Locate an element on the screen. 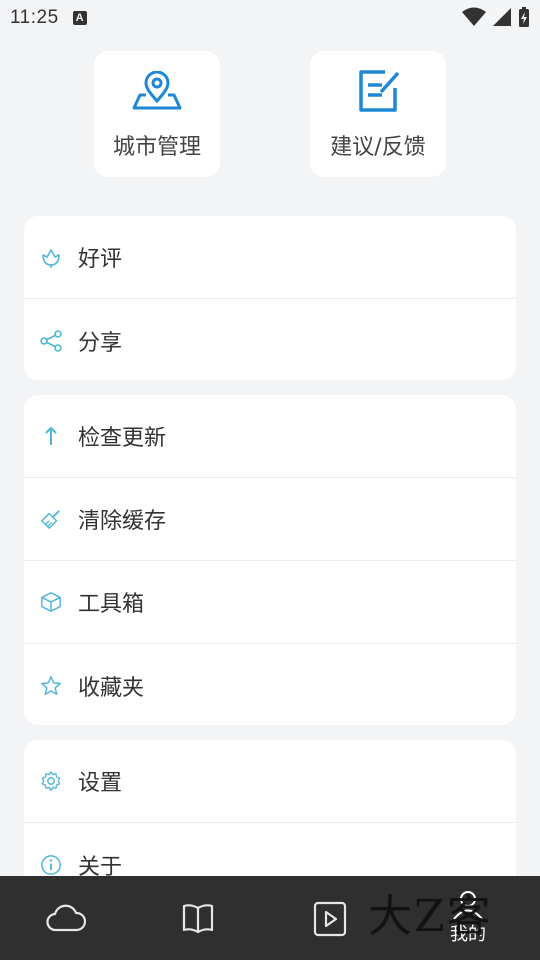 This screenshot has width=540, height=960. map-pin-icon is located at coordinates (157, 91).